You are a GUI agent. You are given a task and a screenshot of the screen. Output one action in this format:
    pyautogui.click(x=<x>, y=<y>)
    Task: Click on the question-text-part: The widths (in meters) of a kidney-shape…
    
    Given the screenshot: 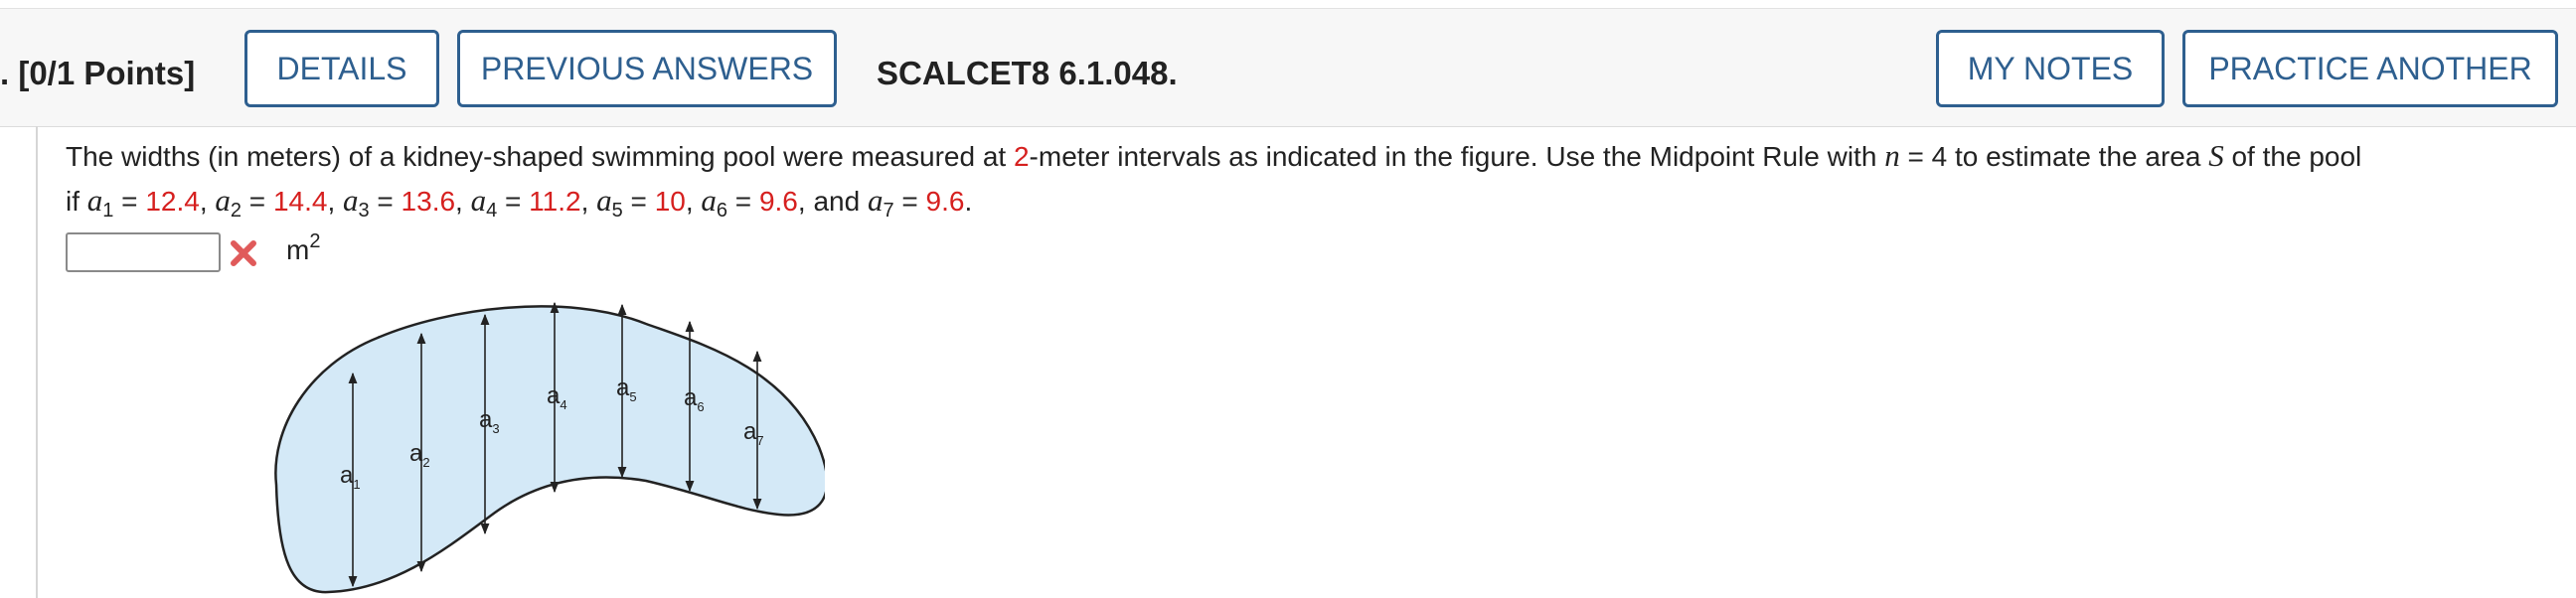 What is the action you would take?
    pyautogui.click(x=540, y=156)
    